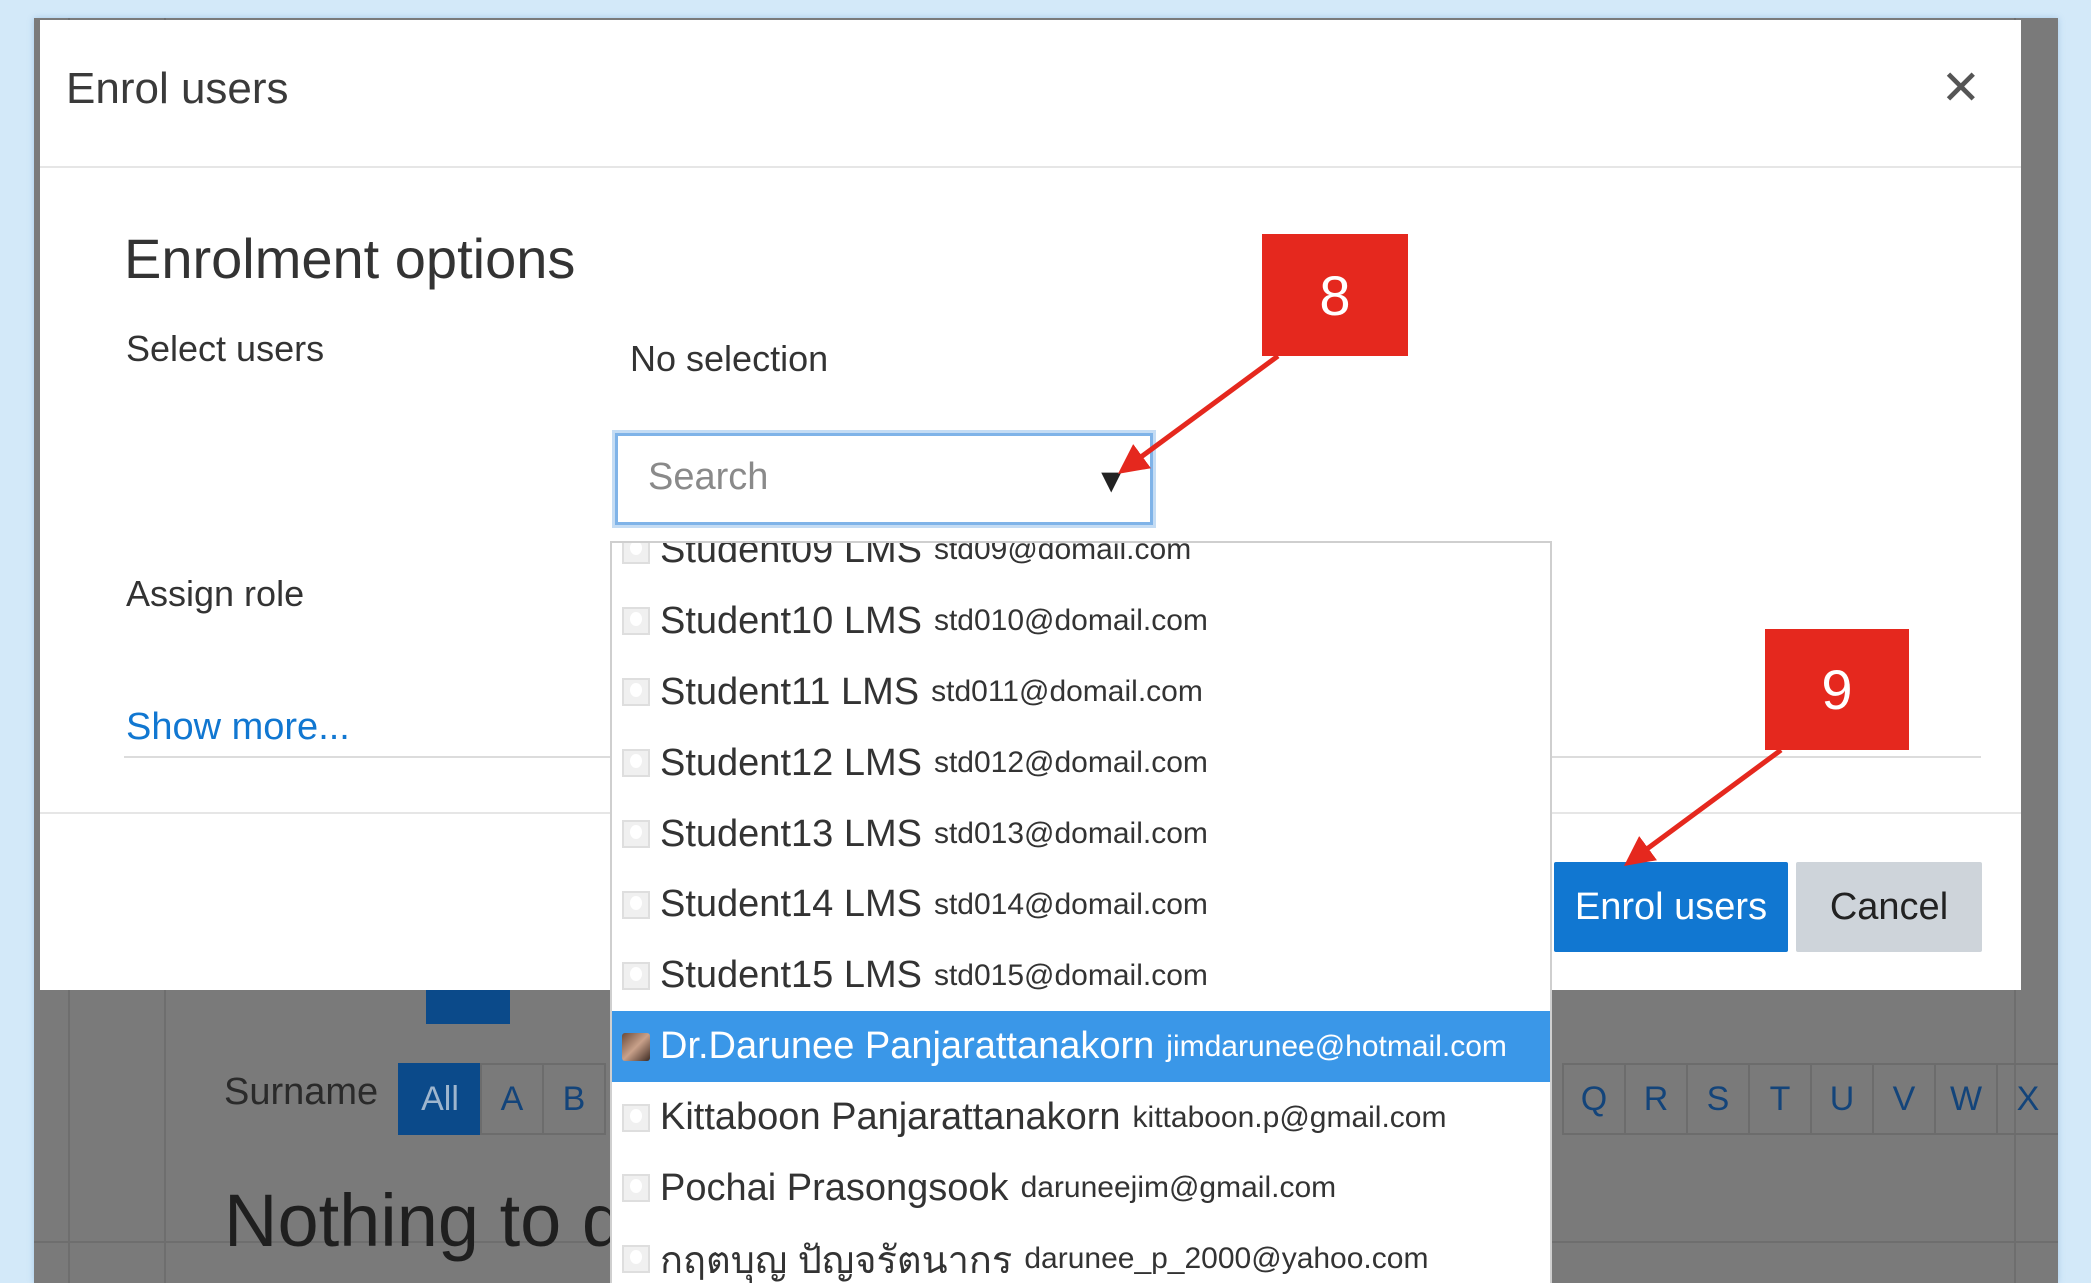 The image size is (2091, 1283). What do you see at coordinates (1904, 1099) in the screenshot?
I see `letter-filter-v: V` at bounding box center [1904, 1099].